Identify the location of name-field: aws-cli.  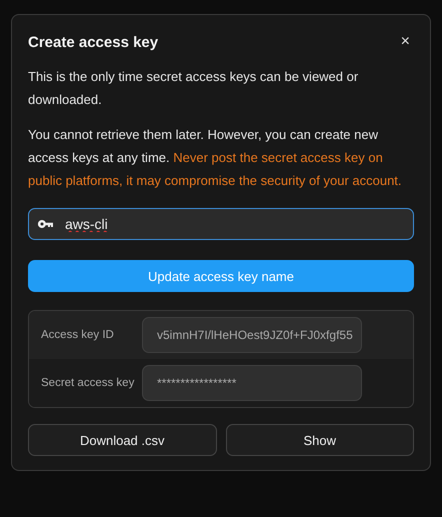
(221, 224).